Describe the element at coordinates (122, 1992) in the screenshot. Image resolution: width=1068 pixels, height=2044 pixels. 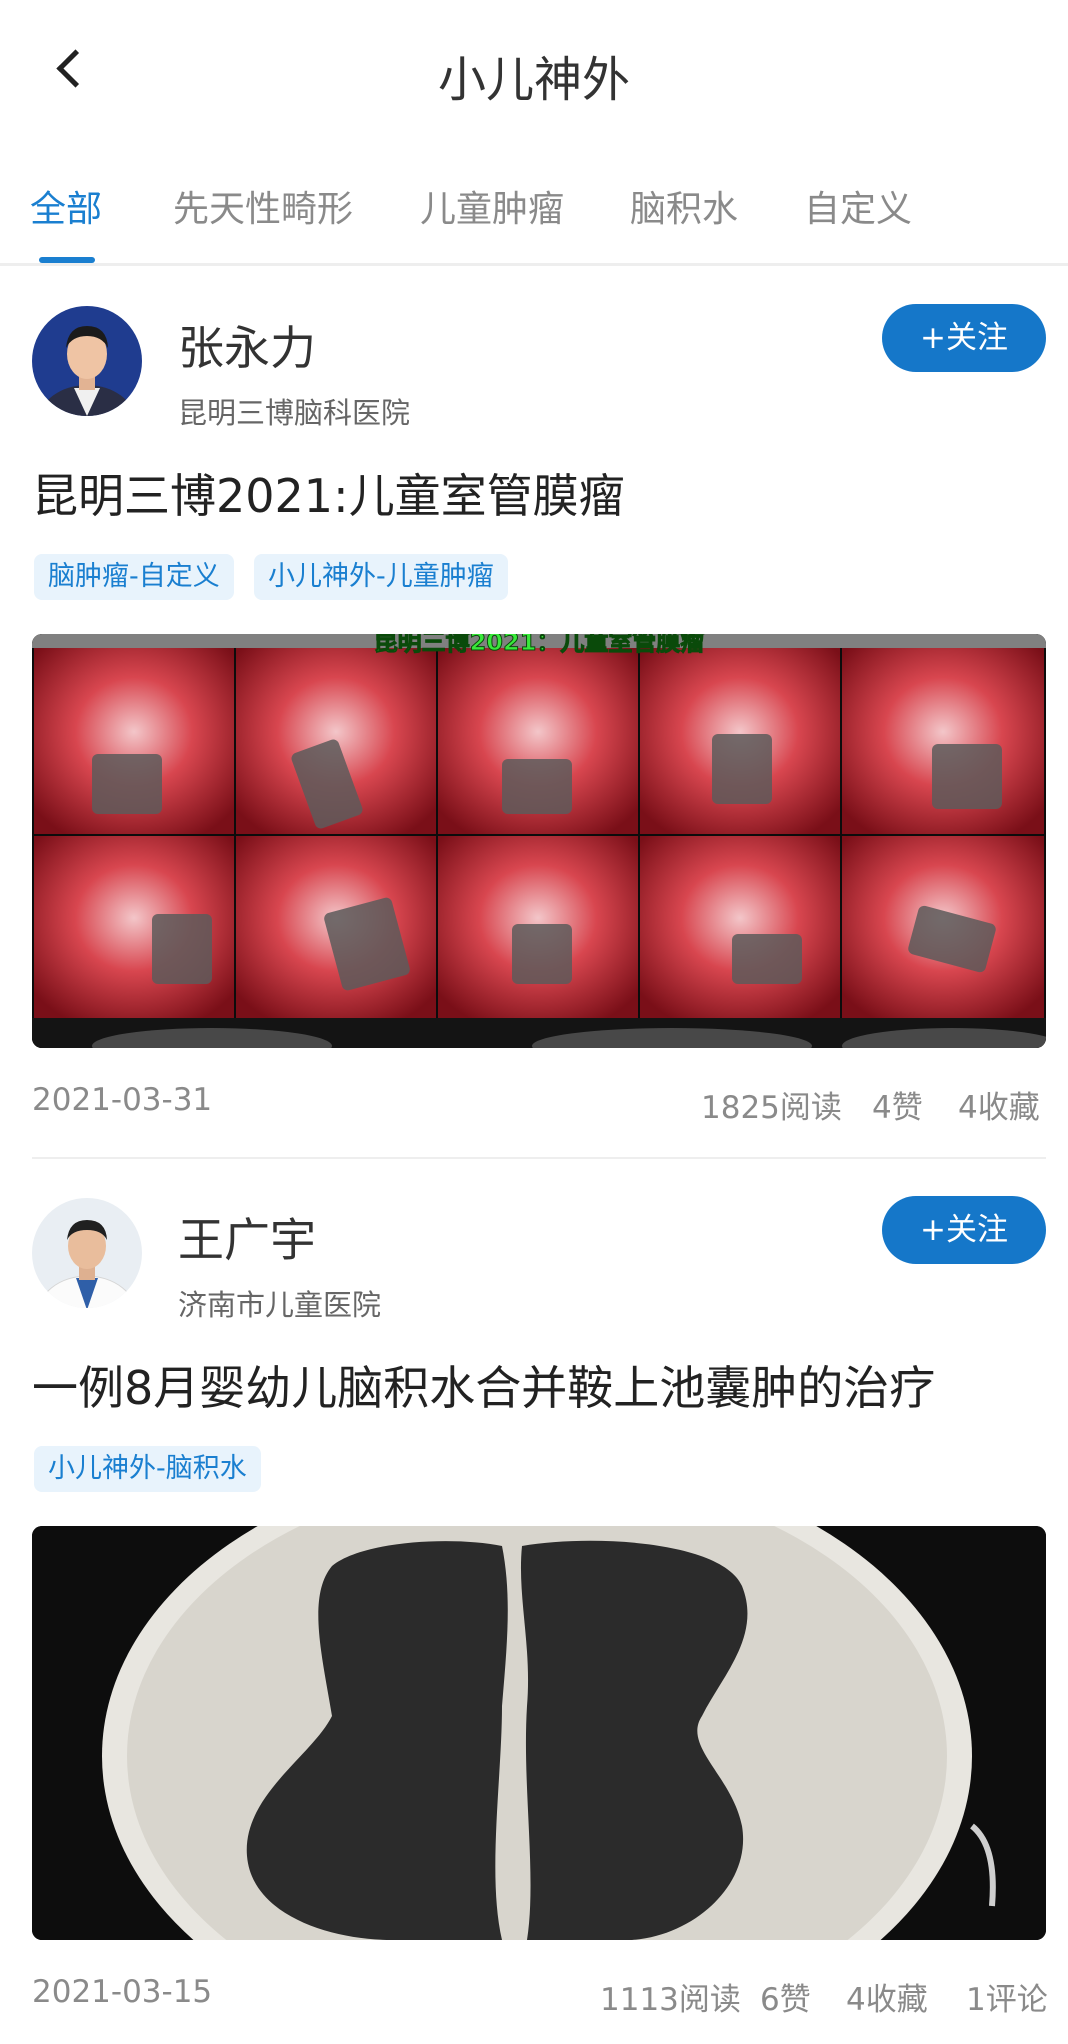
I see `post-date: 2021-03-15` at that location.